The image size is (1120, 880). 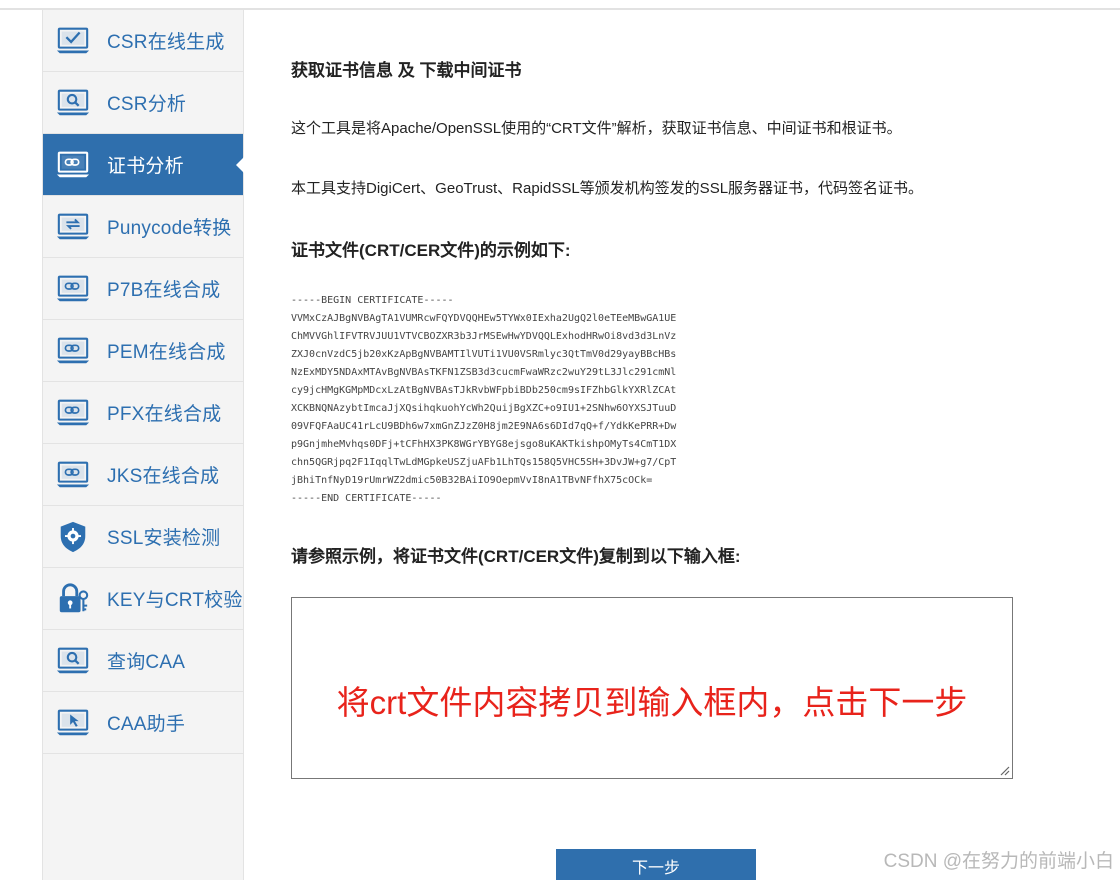 I want to click on sidebar-item-label: PFX在线合成, so click(x=164, y=414).